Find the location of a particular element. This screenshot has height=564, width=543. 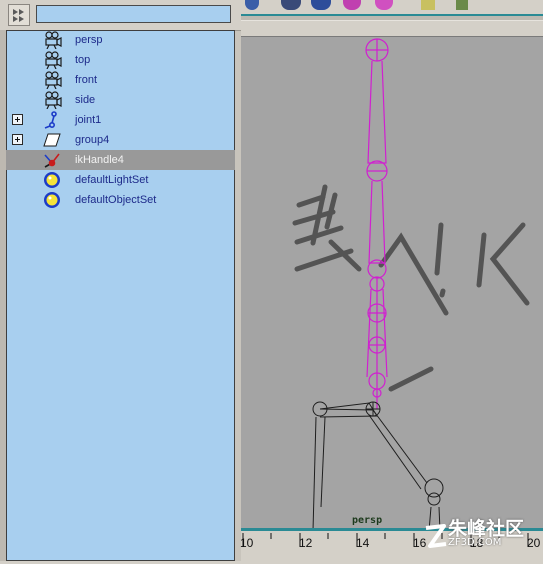

outliner-item: joint1 is located at coordinates (120, 120).